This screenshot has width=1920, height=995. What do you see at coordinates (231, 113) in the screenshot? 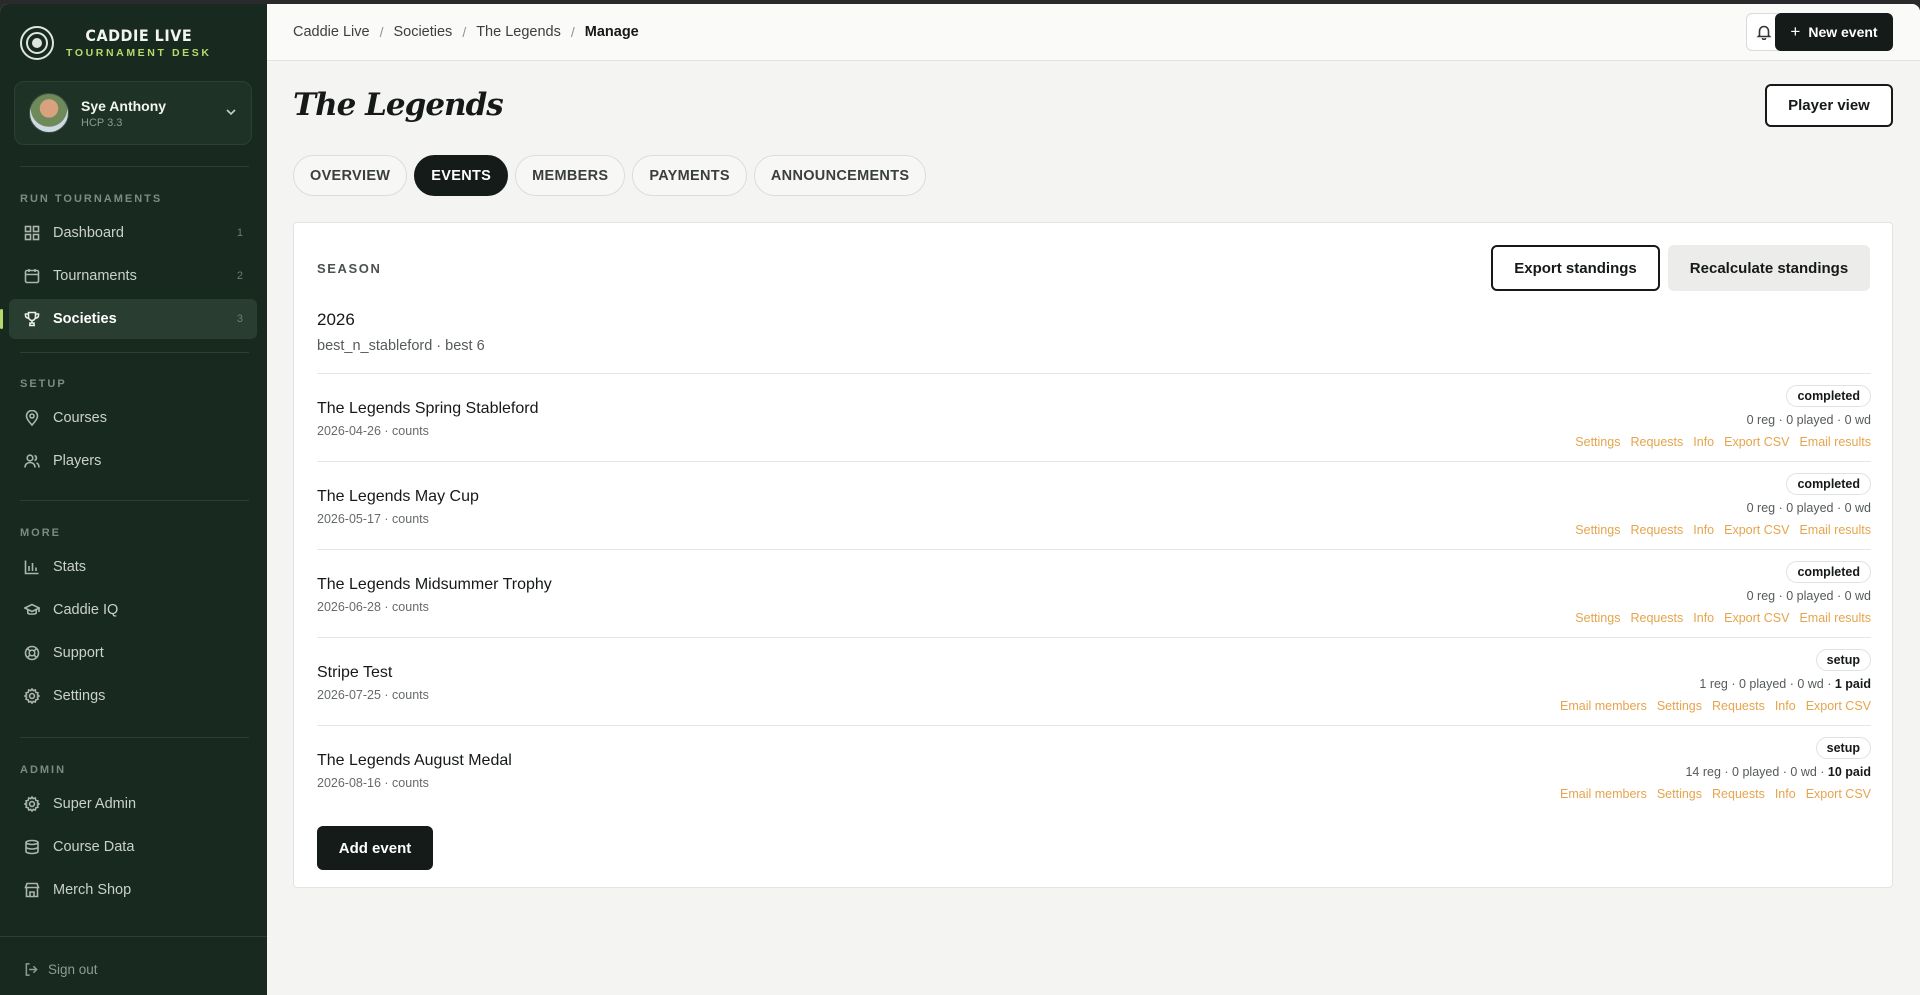
I see `chevron-down-icon` at bounding box center [231, 113].